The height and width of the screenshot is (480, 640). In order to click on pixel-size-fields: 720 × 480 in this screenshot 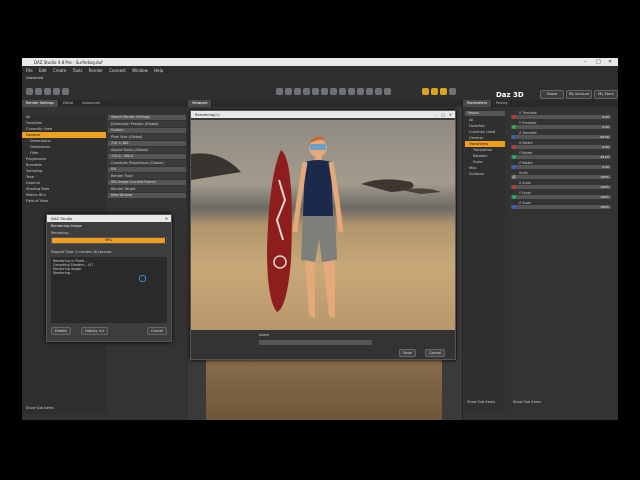, I will do `click(147, 143)`.